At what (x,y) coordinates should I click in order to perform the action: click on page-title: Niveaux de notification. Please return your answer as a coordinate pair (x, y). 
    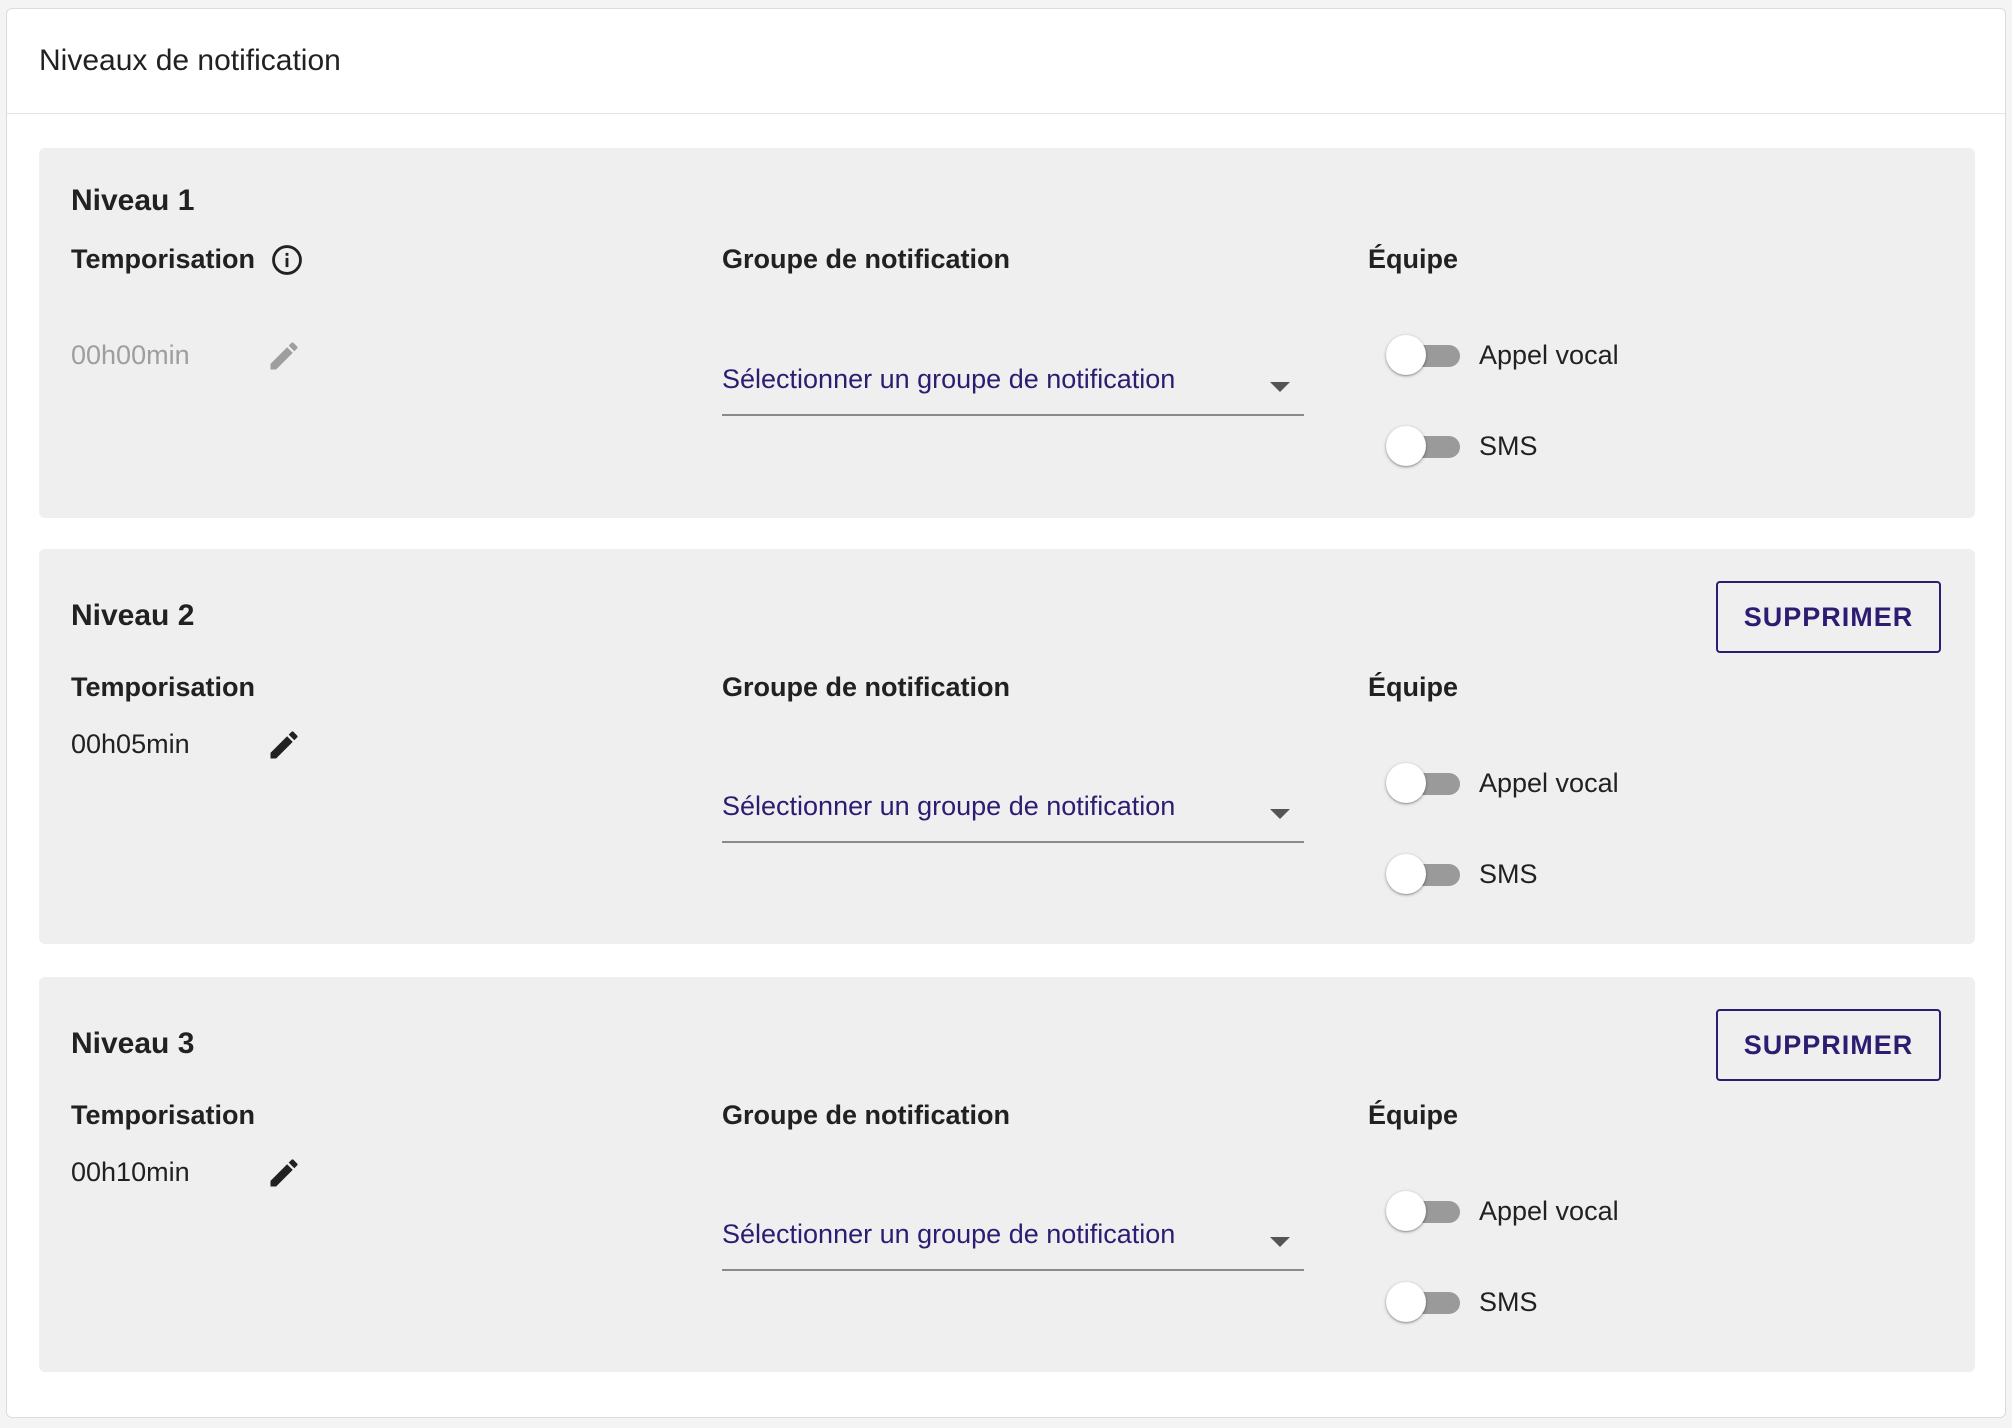
    Looking at the image, I should click on (190, 60).